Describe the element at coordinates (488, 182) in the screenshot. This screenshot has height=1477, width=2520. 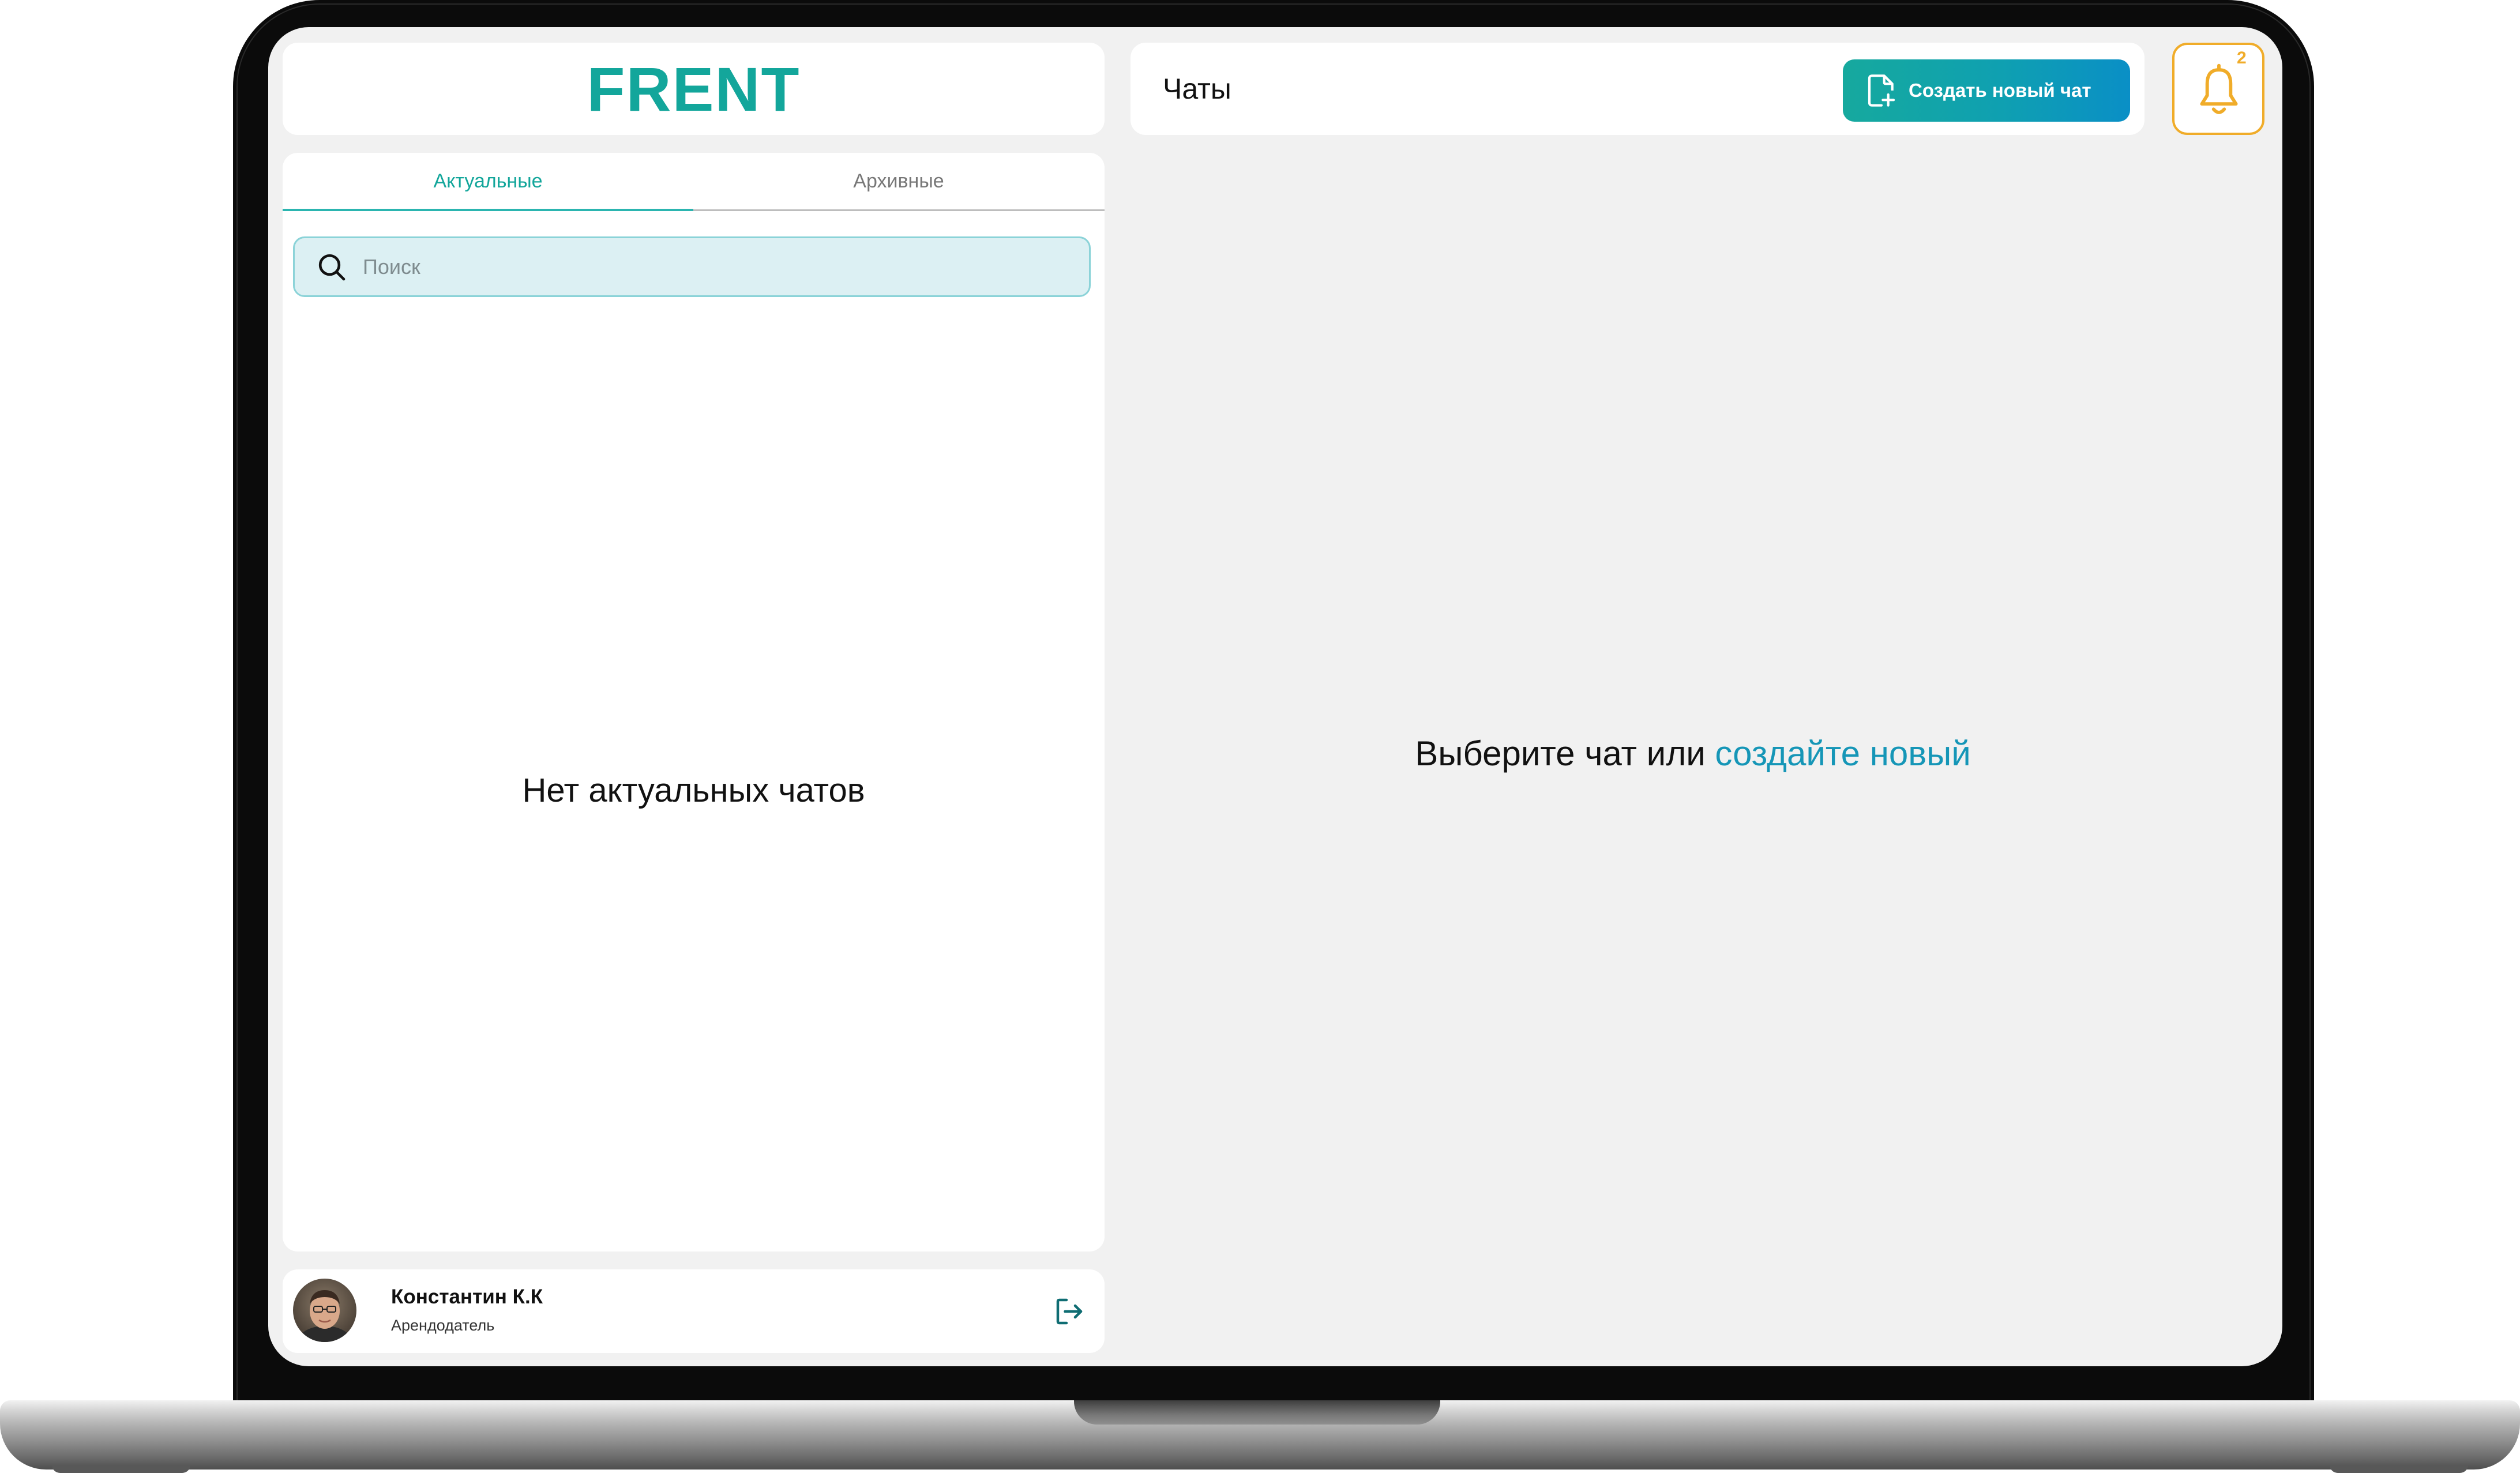
I see `tab-actual: Актуальные` at that location.